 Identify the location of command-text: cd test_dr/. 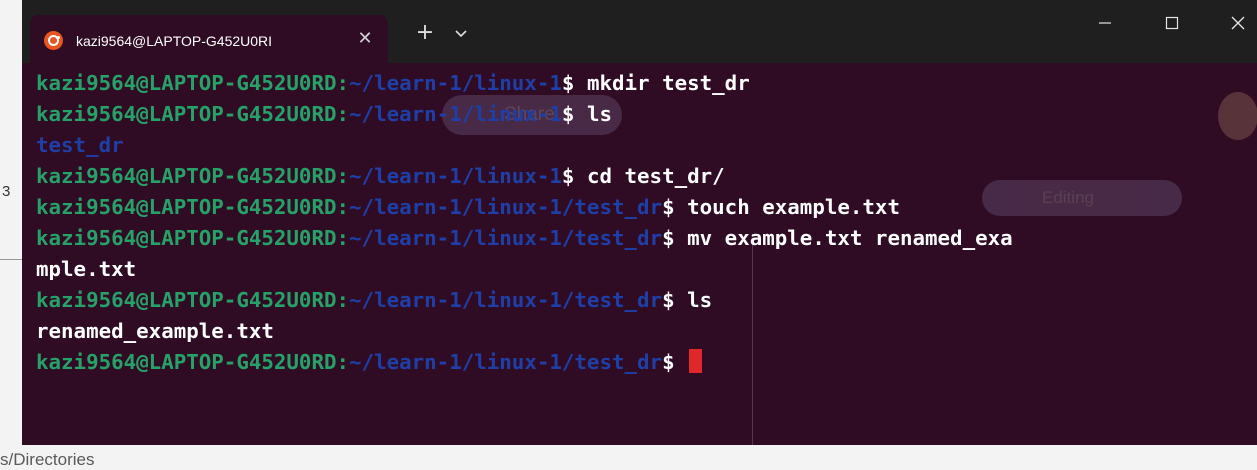
(649, 176).